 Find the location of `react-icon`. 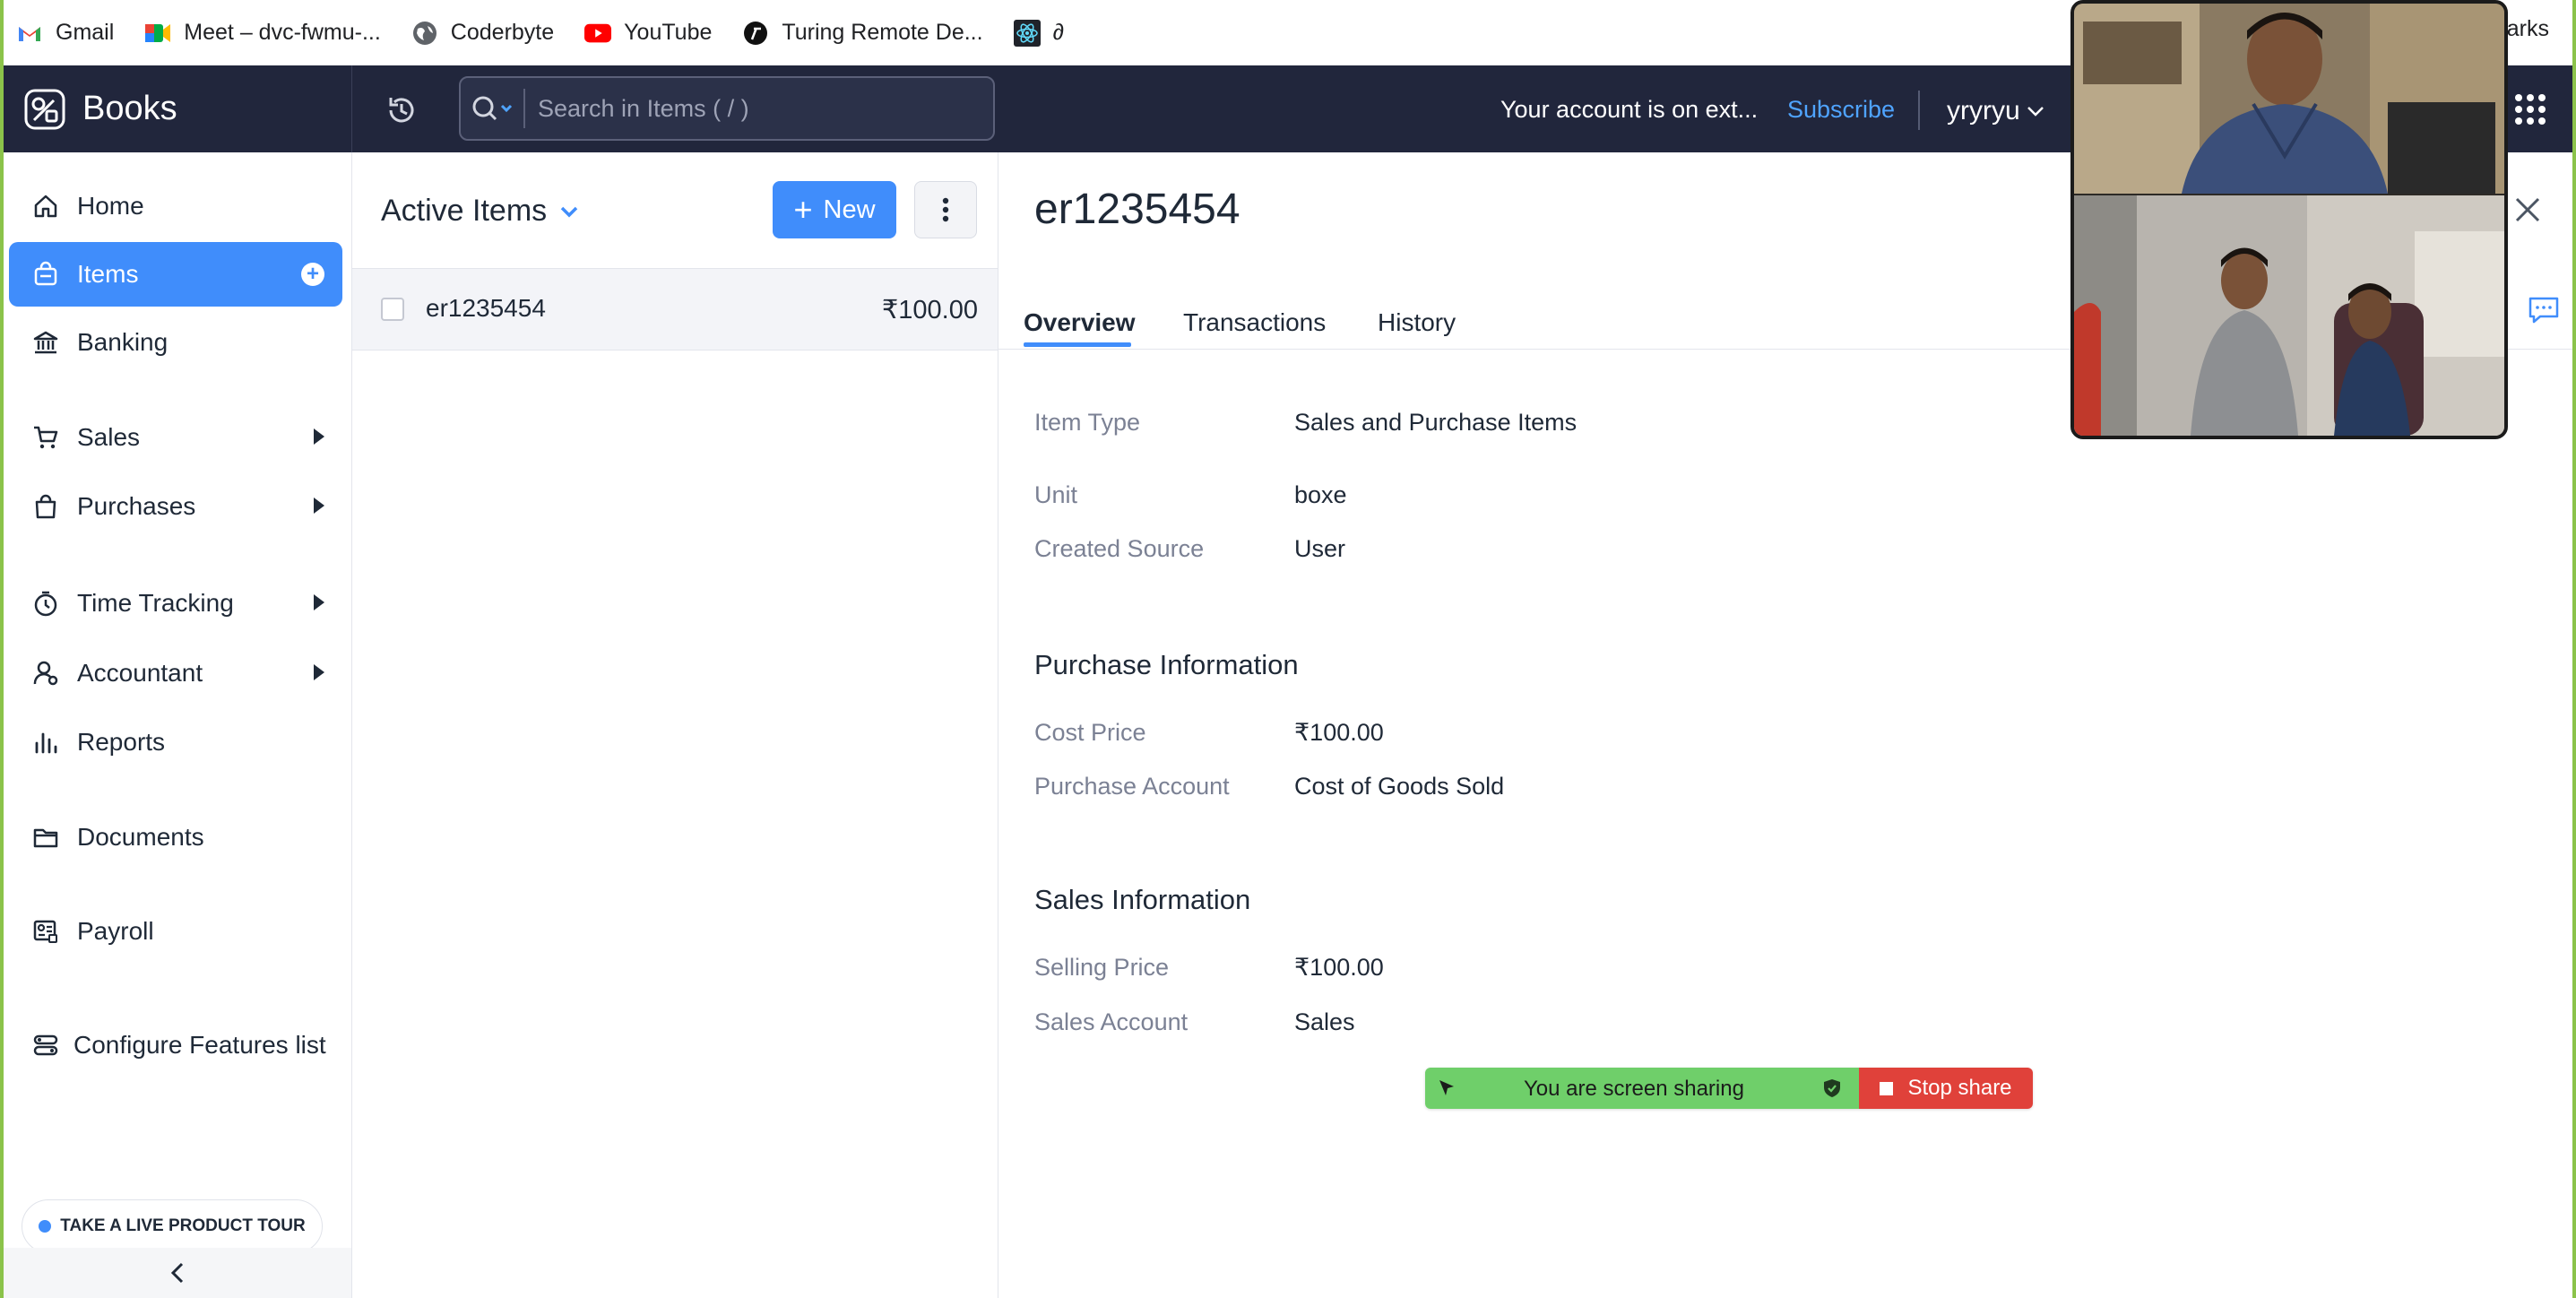

react-icon is located at coordinates (1027, 33).